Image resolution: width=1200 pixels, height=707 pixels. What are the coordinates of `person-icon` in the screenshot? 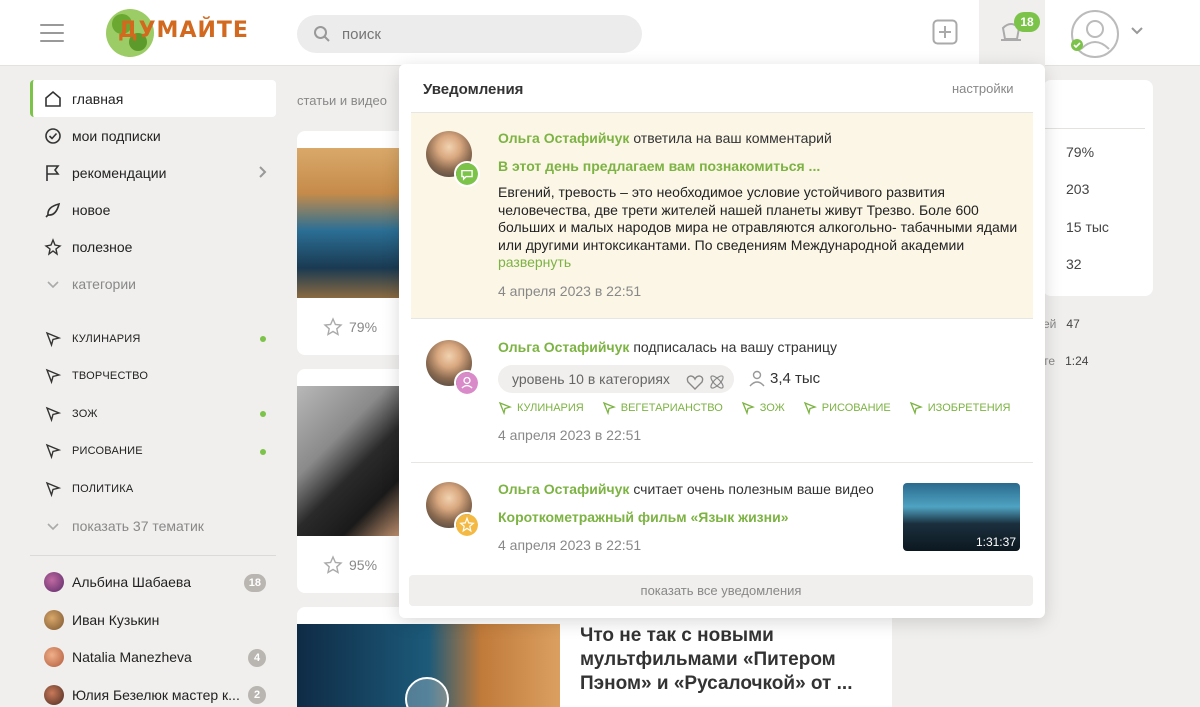 It's located at (757, 378).